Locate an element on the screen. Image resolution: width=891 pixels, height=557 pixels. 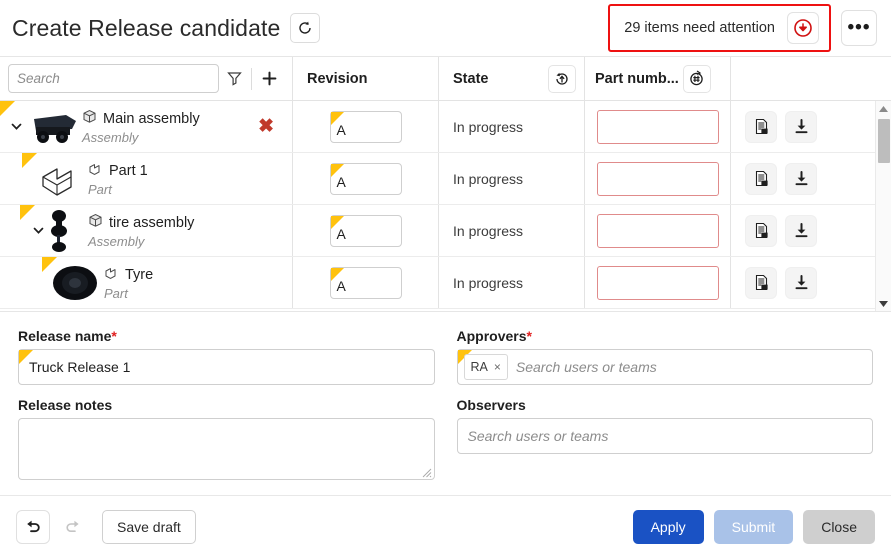
row-type-text: Assembly is located at coordinates (110, 137).